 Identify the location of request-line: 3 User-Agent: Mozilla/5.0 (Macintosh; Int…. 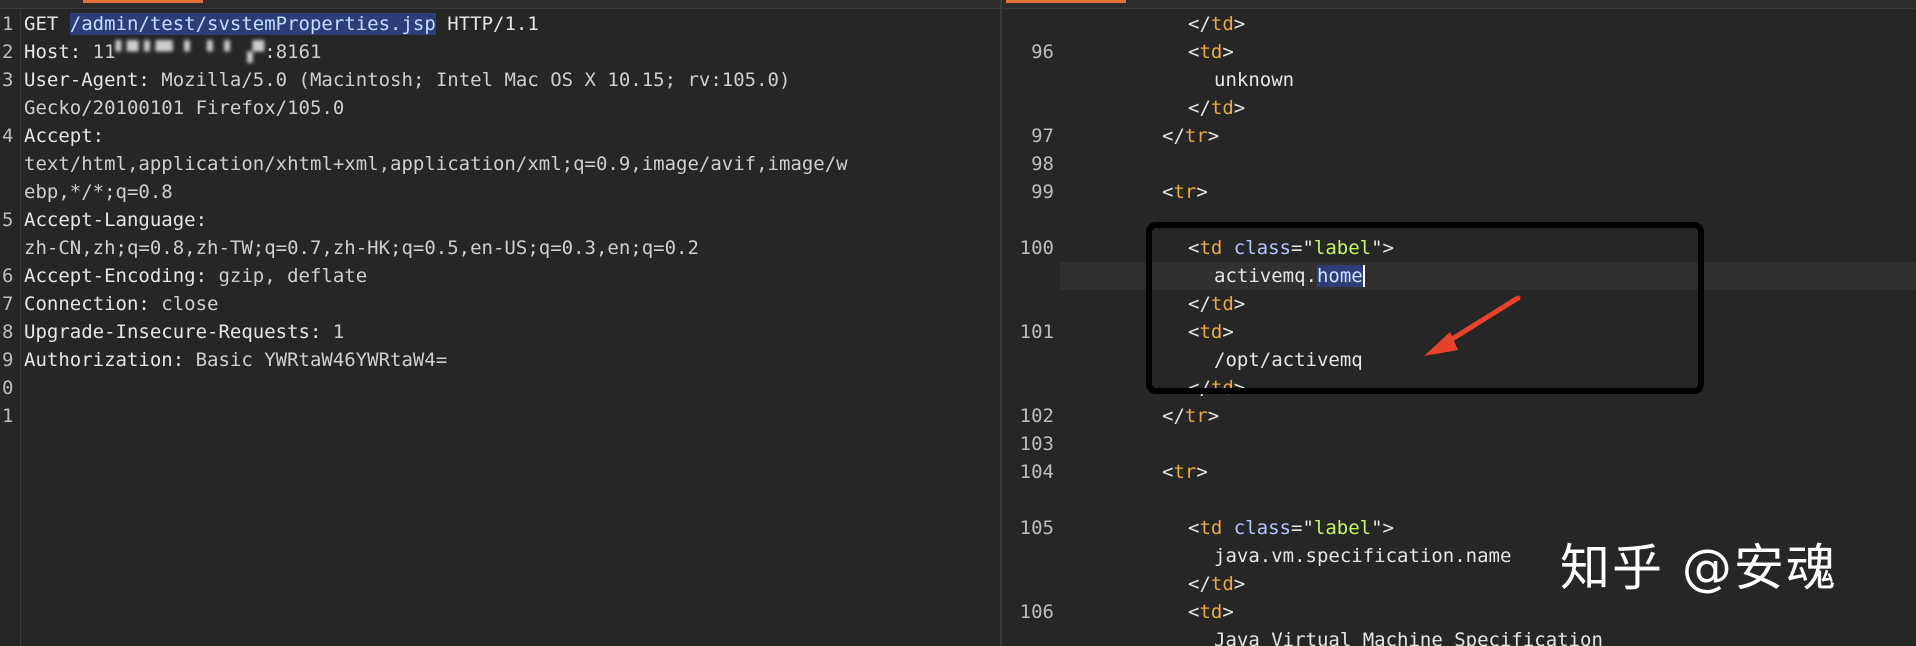
(500, 80).